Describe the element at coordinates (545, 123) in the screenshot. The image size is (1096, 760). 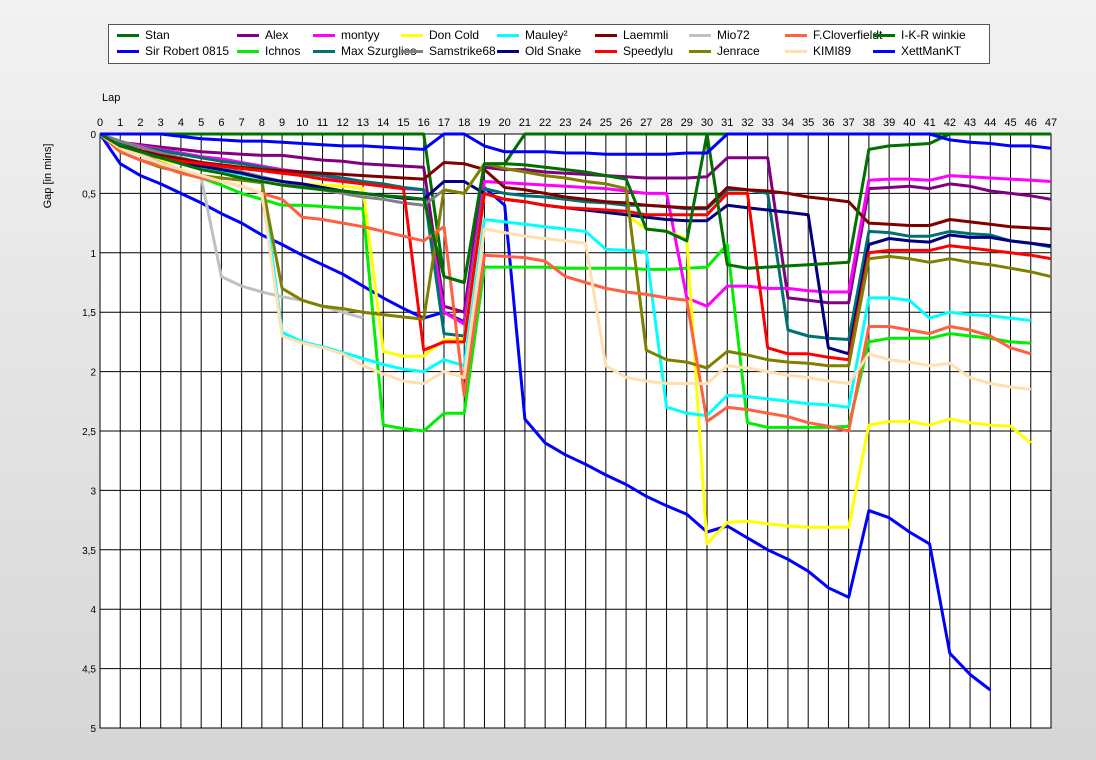
I see `x-tick-label: 22` at that location.